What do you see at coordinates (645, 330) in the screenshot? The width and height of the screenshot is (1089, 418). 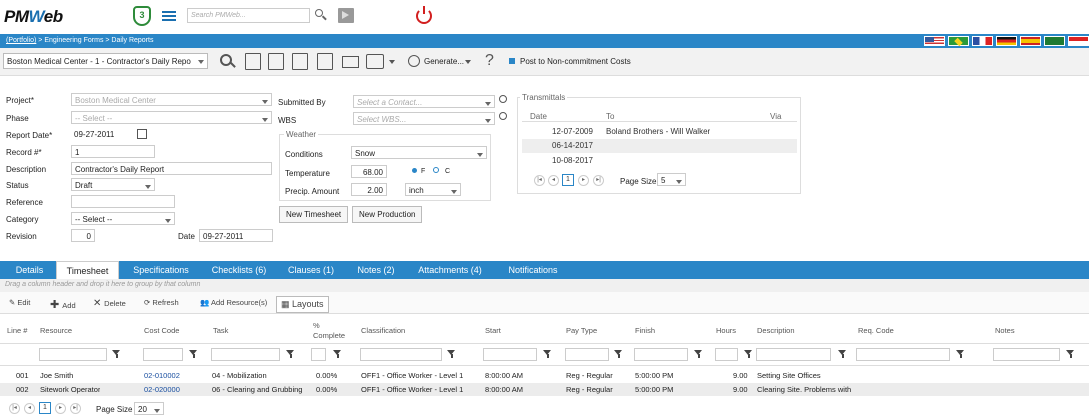 I see `col-finish: Finish` at bounding box center [645, 330].